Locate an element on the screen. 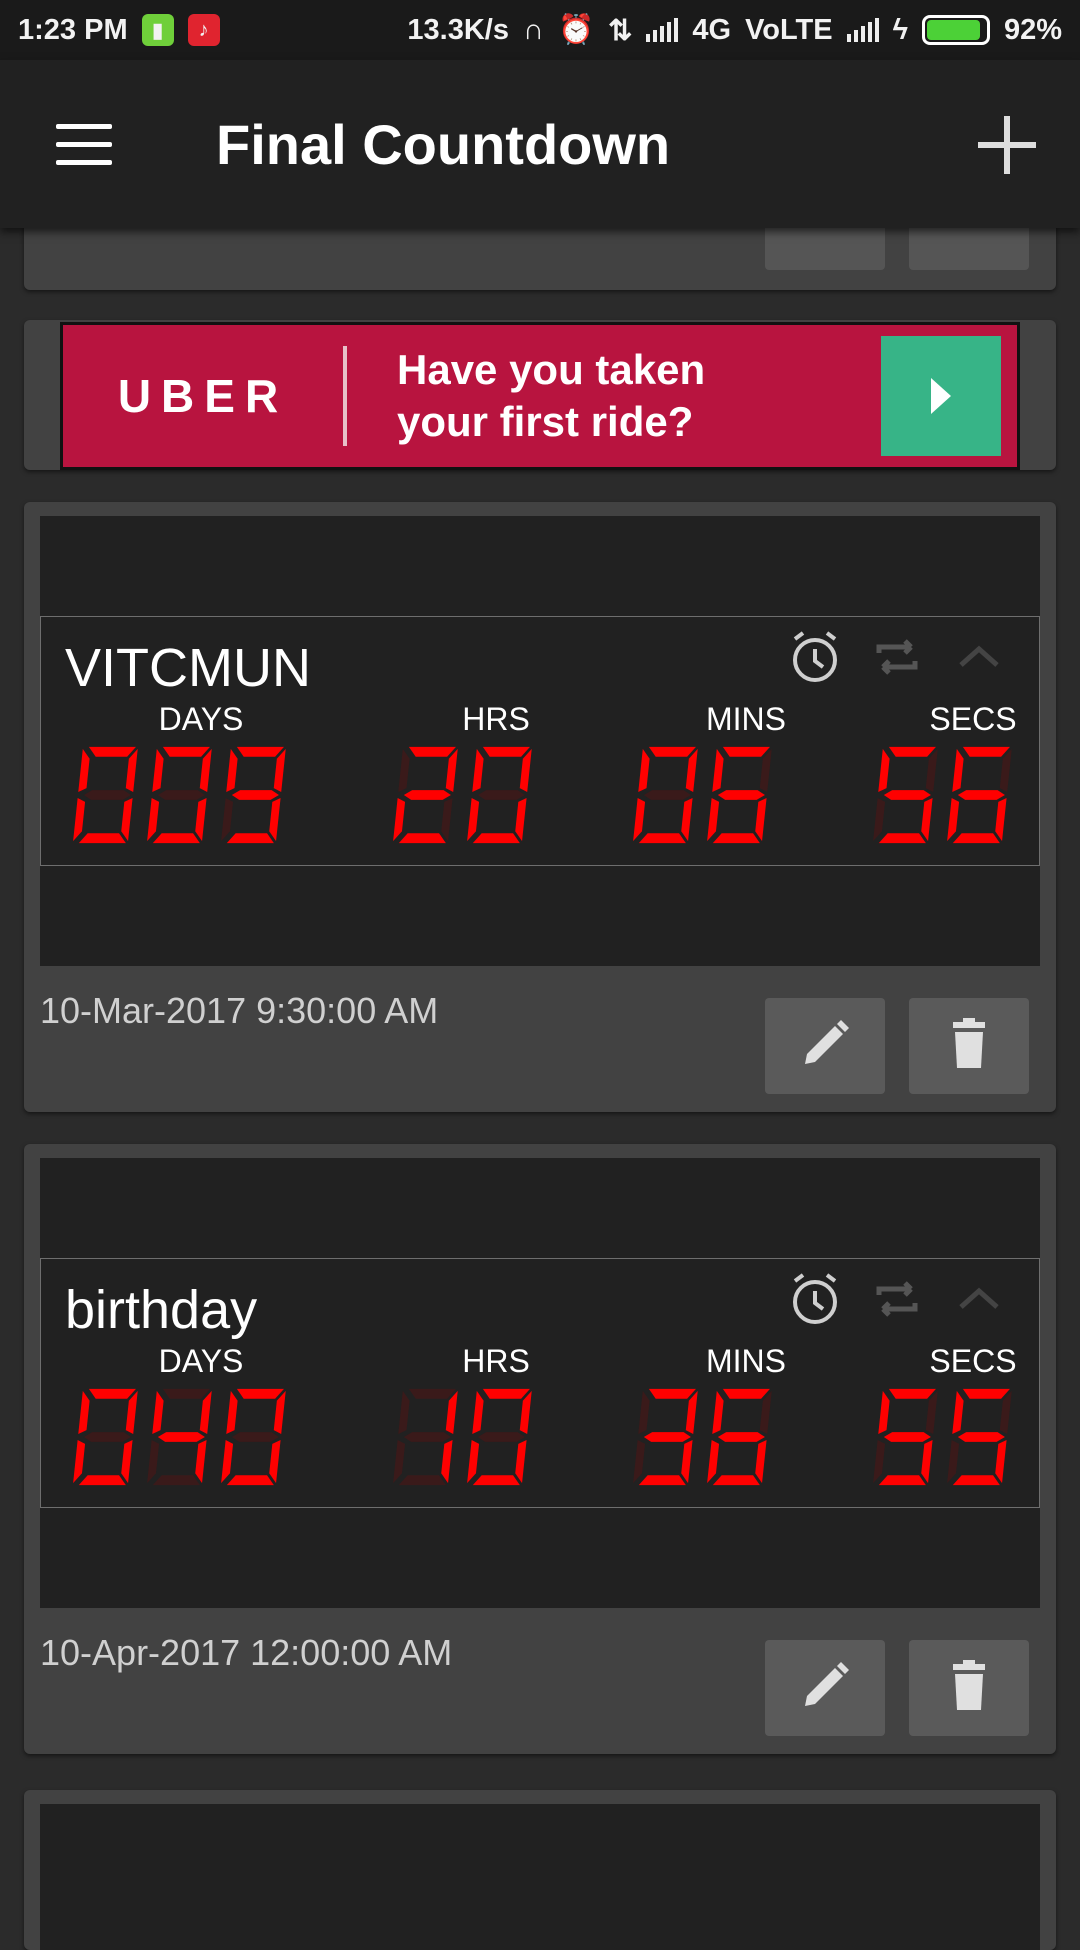 This screenshot has width=1080, height=1950. event-name: VITCMUN is located at coordinates (188, 668).